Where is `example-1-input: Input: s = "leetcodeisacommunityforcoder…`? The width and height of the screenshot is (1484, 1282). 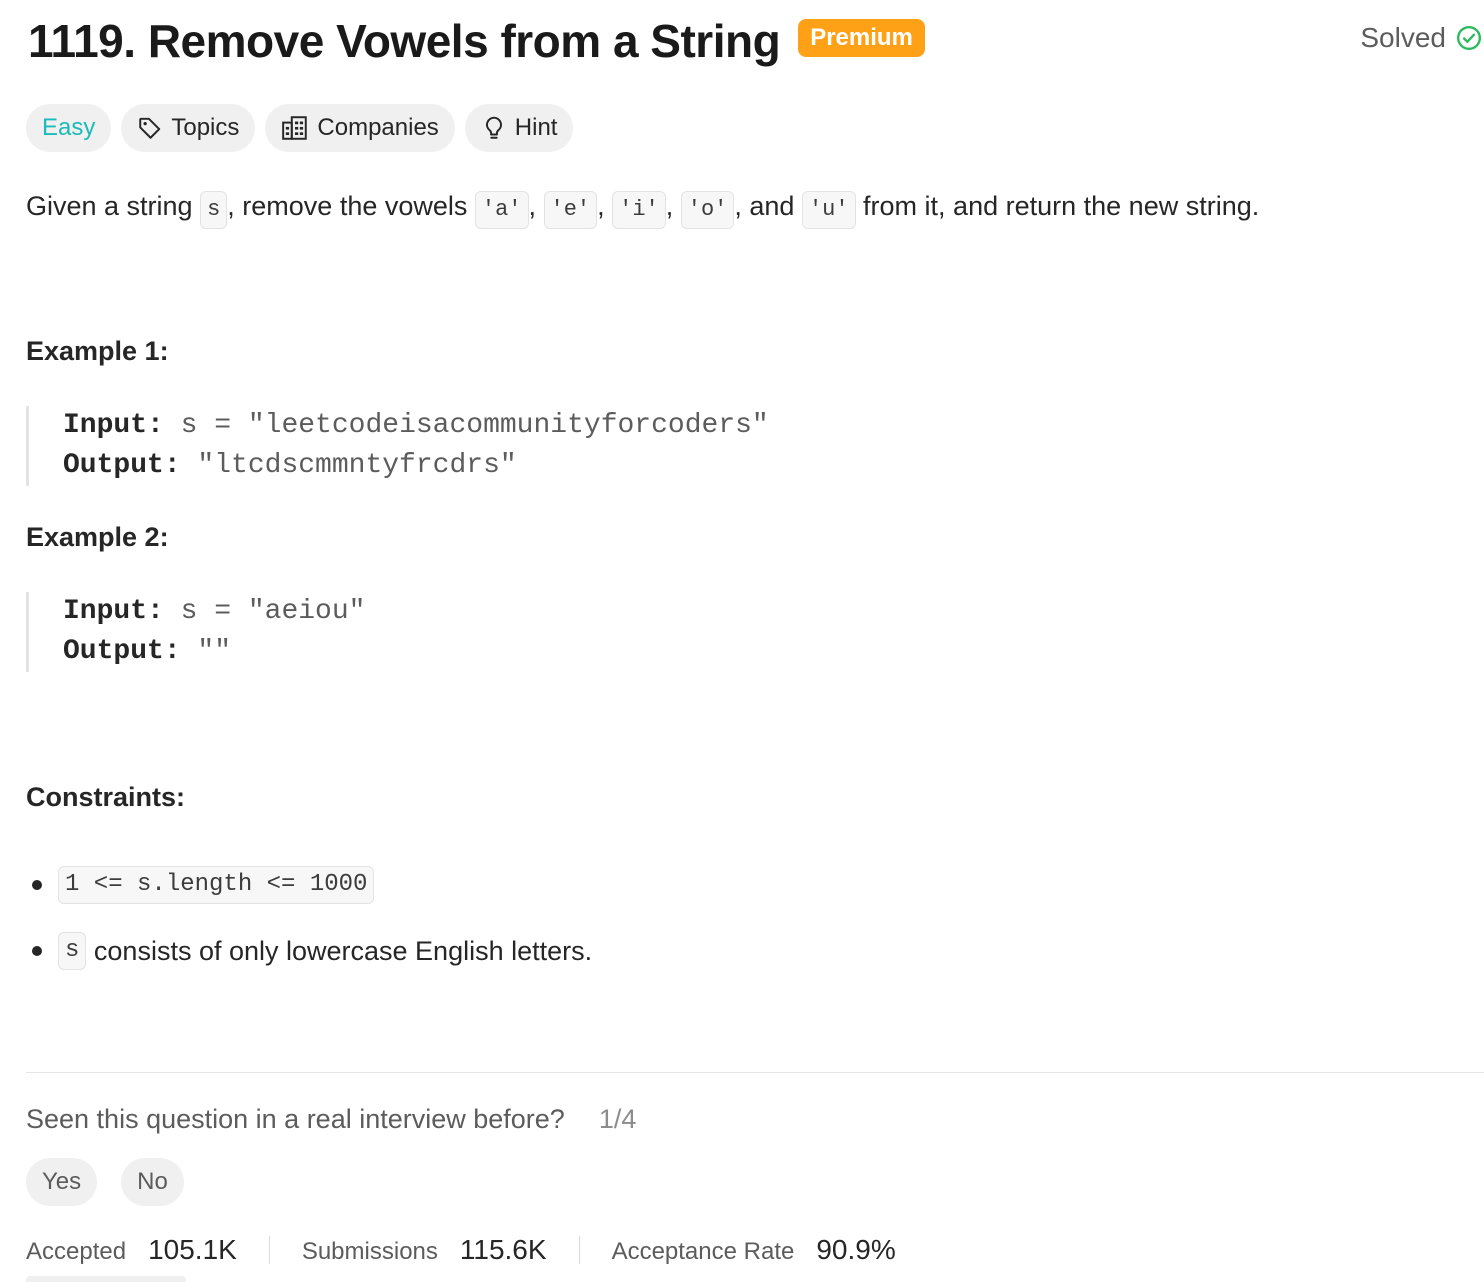
example-1-input: Input: s = "leetcodeisacommunityforcoder… is located at coordinates (416, 426).